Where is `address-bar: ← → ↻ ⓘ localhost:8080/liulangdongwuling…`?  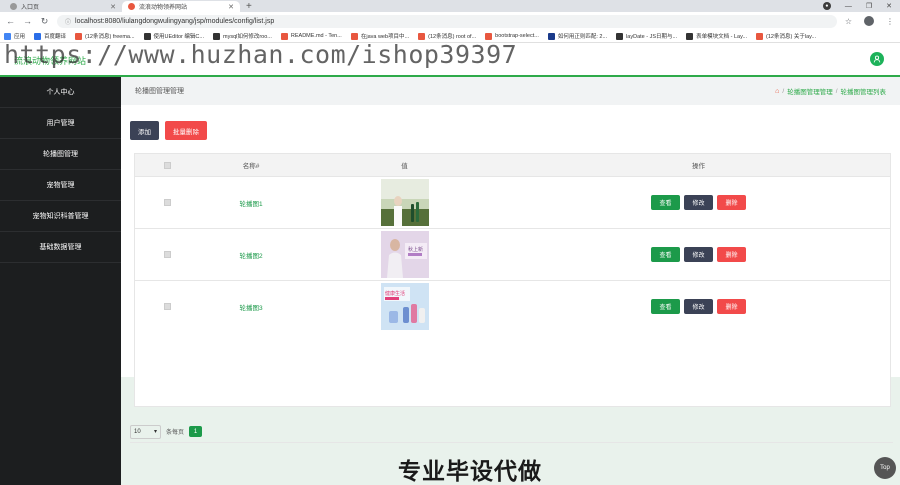
address-bar: ← → ↻ ⓘ localhost:8080/liulangdongwuling… is located at coordinates (450, 21).